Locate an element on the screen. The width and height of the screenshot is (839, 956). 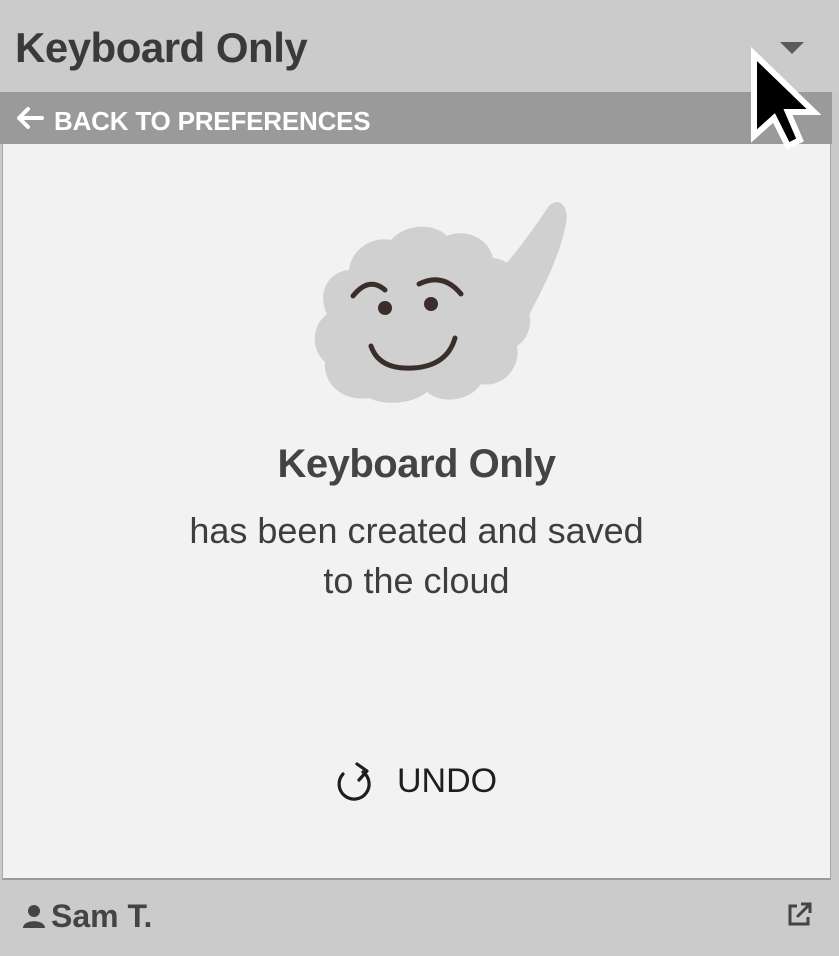
external-link-button is located at coordinates (802, 918).